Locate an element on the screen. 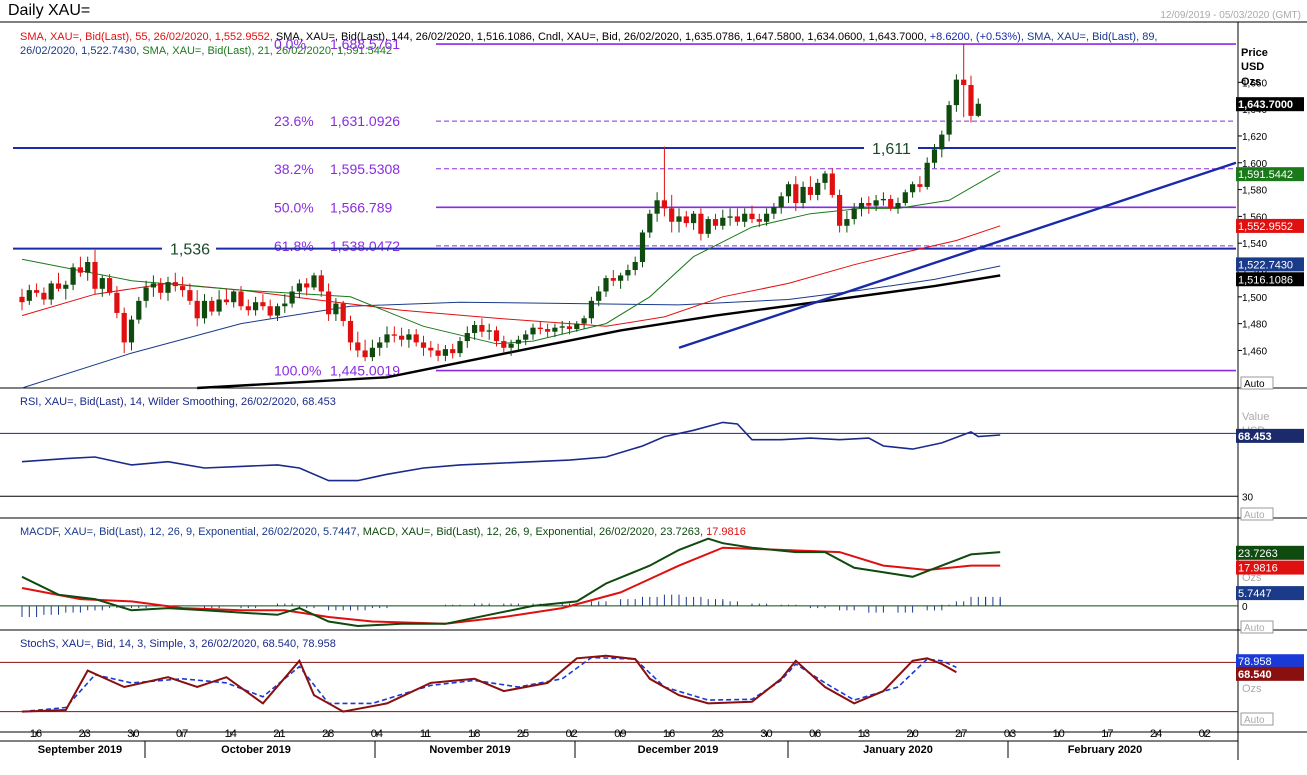 The height and width of the screenshot is (775, 1307). trendline is located at coordinates (957, 255).